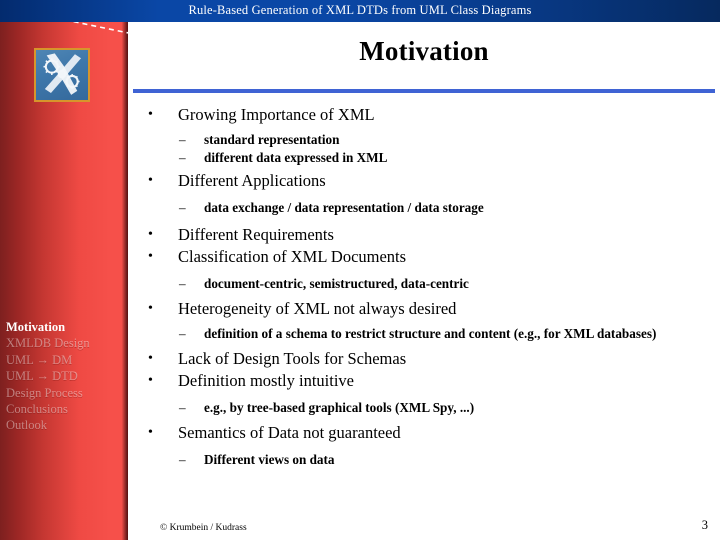  Describe the element at coordinates (424, 460) in the screenshot. I see `bullet-item: – Different views on data` at that location.